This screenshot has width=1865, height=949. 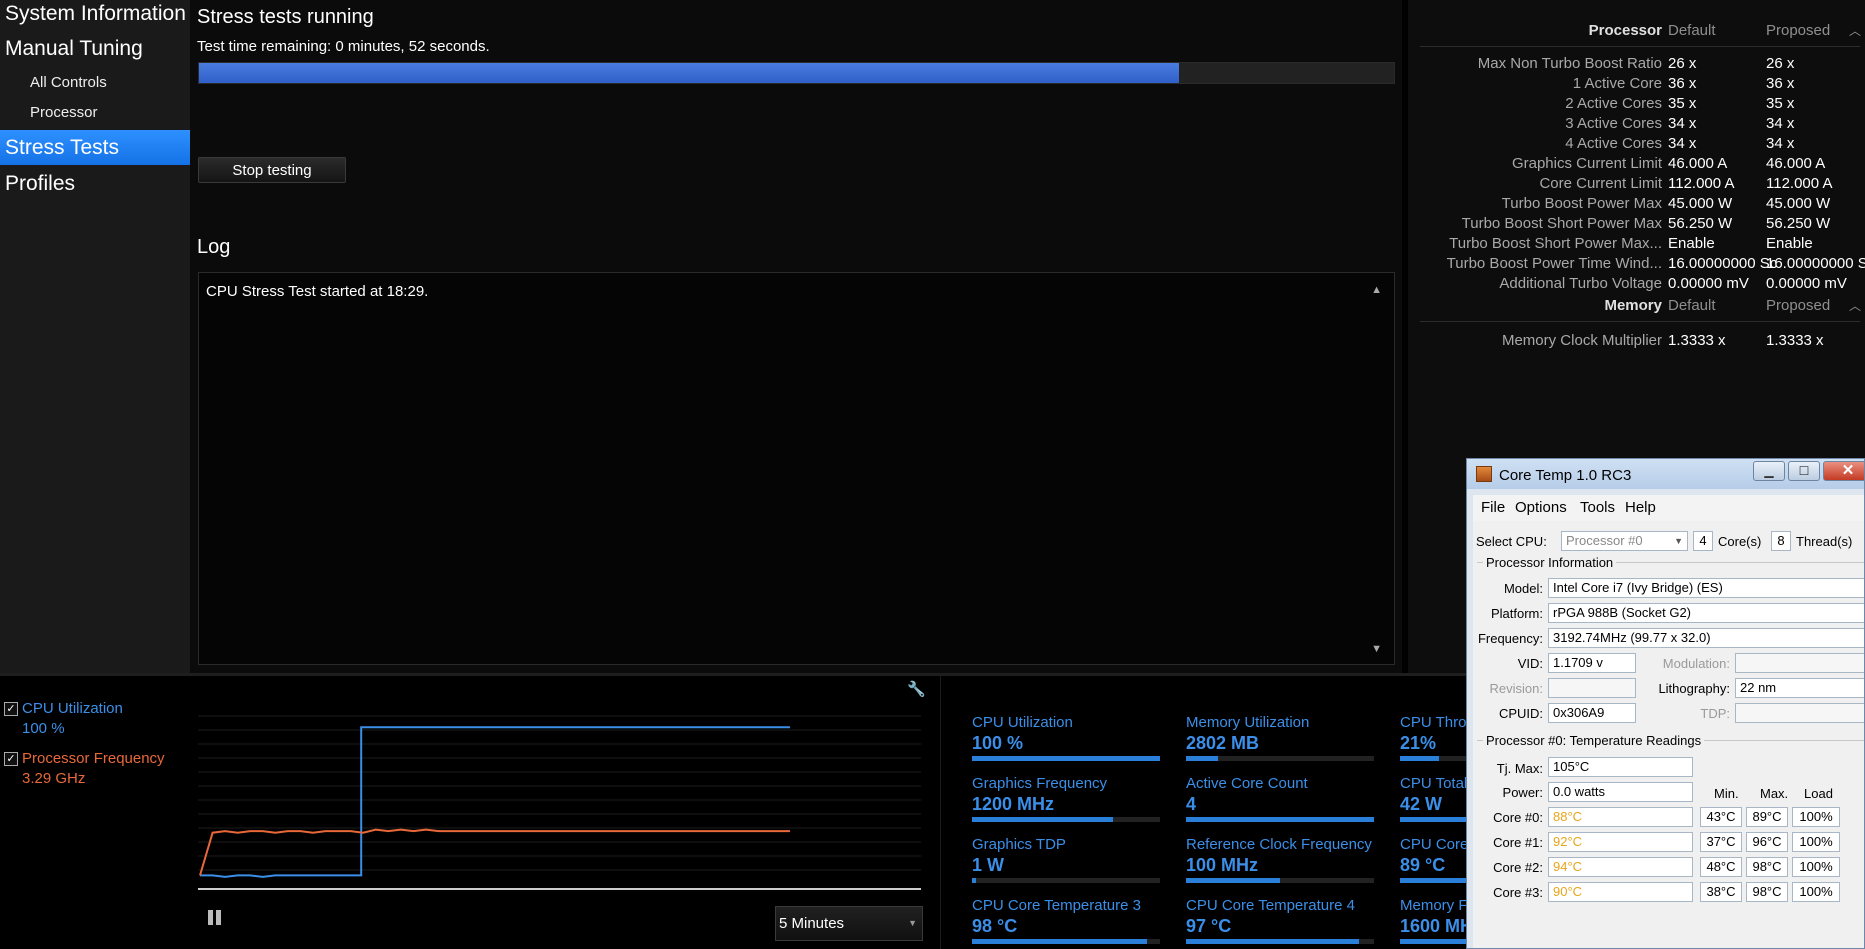 What do you see at coordinates (1247, 783) in the screenshot?
I see `metric-label: Active Core Count` at bounding box center [1247, 783].